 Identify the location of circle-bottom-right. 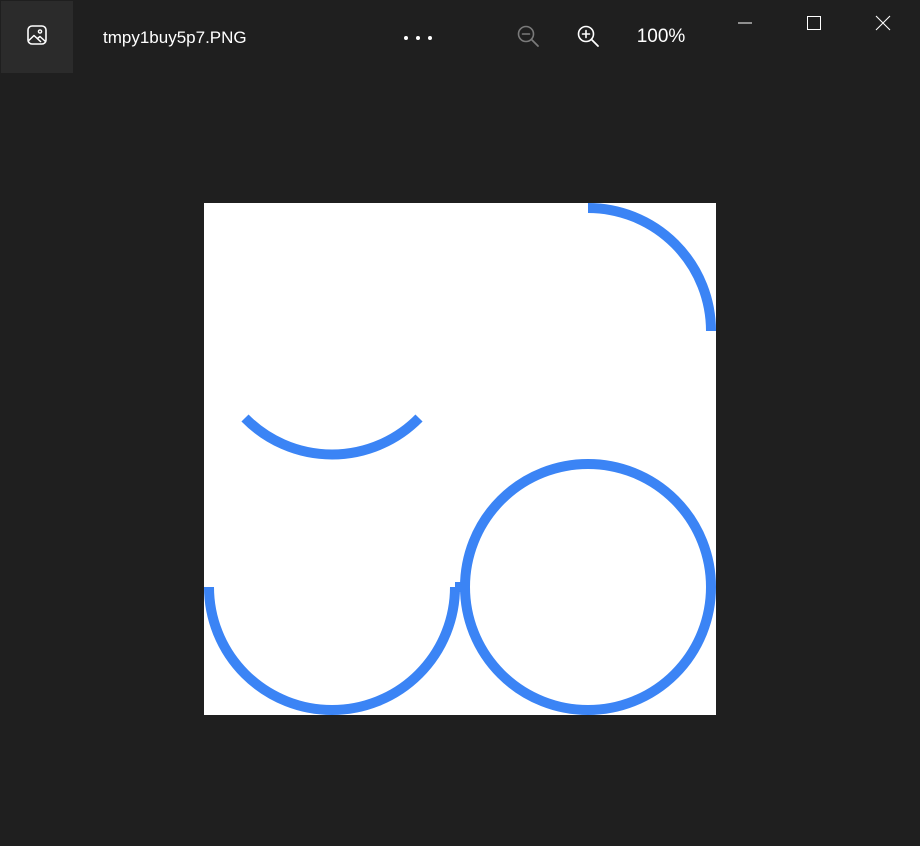
(588, 587).